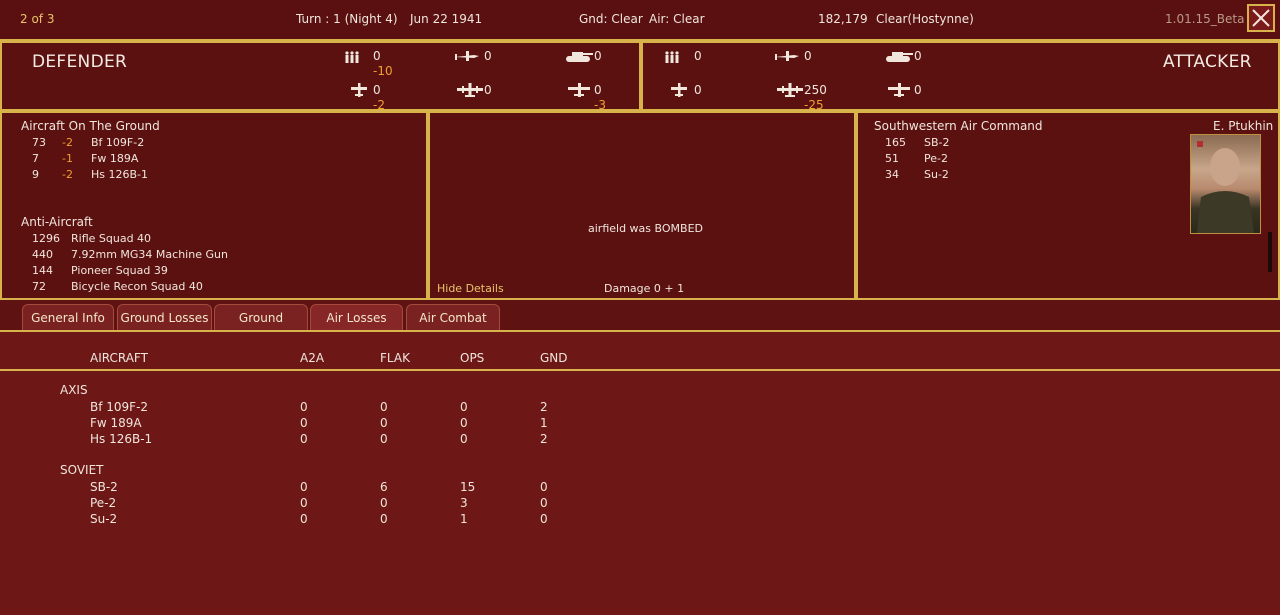  Describe the element at coordinates (472, 358) in the screenshot. I see `column-header-ops: OPS` at that location.